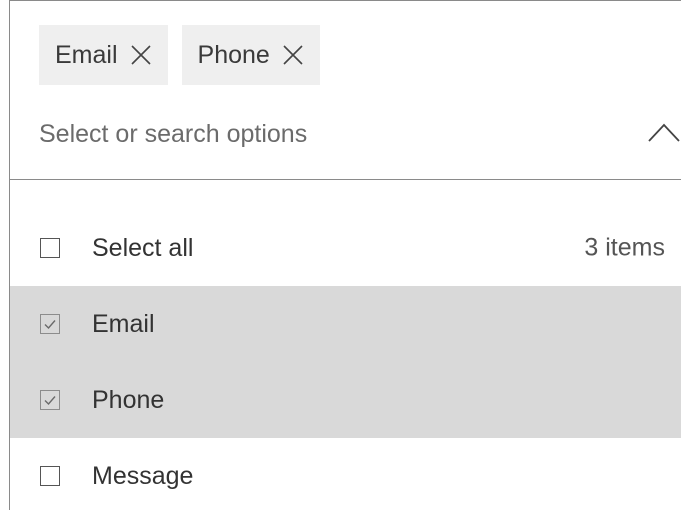  What do you see at coordinates (345, 476) in the screenshot?
I see `option-message: Message` at bounding box center [345, 476].